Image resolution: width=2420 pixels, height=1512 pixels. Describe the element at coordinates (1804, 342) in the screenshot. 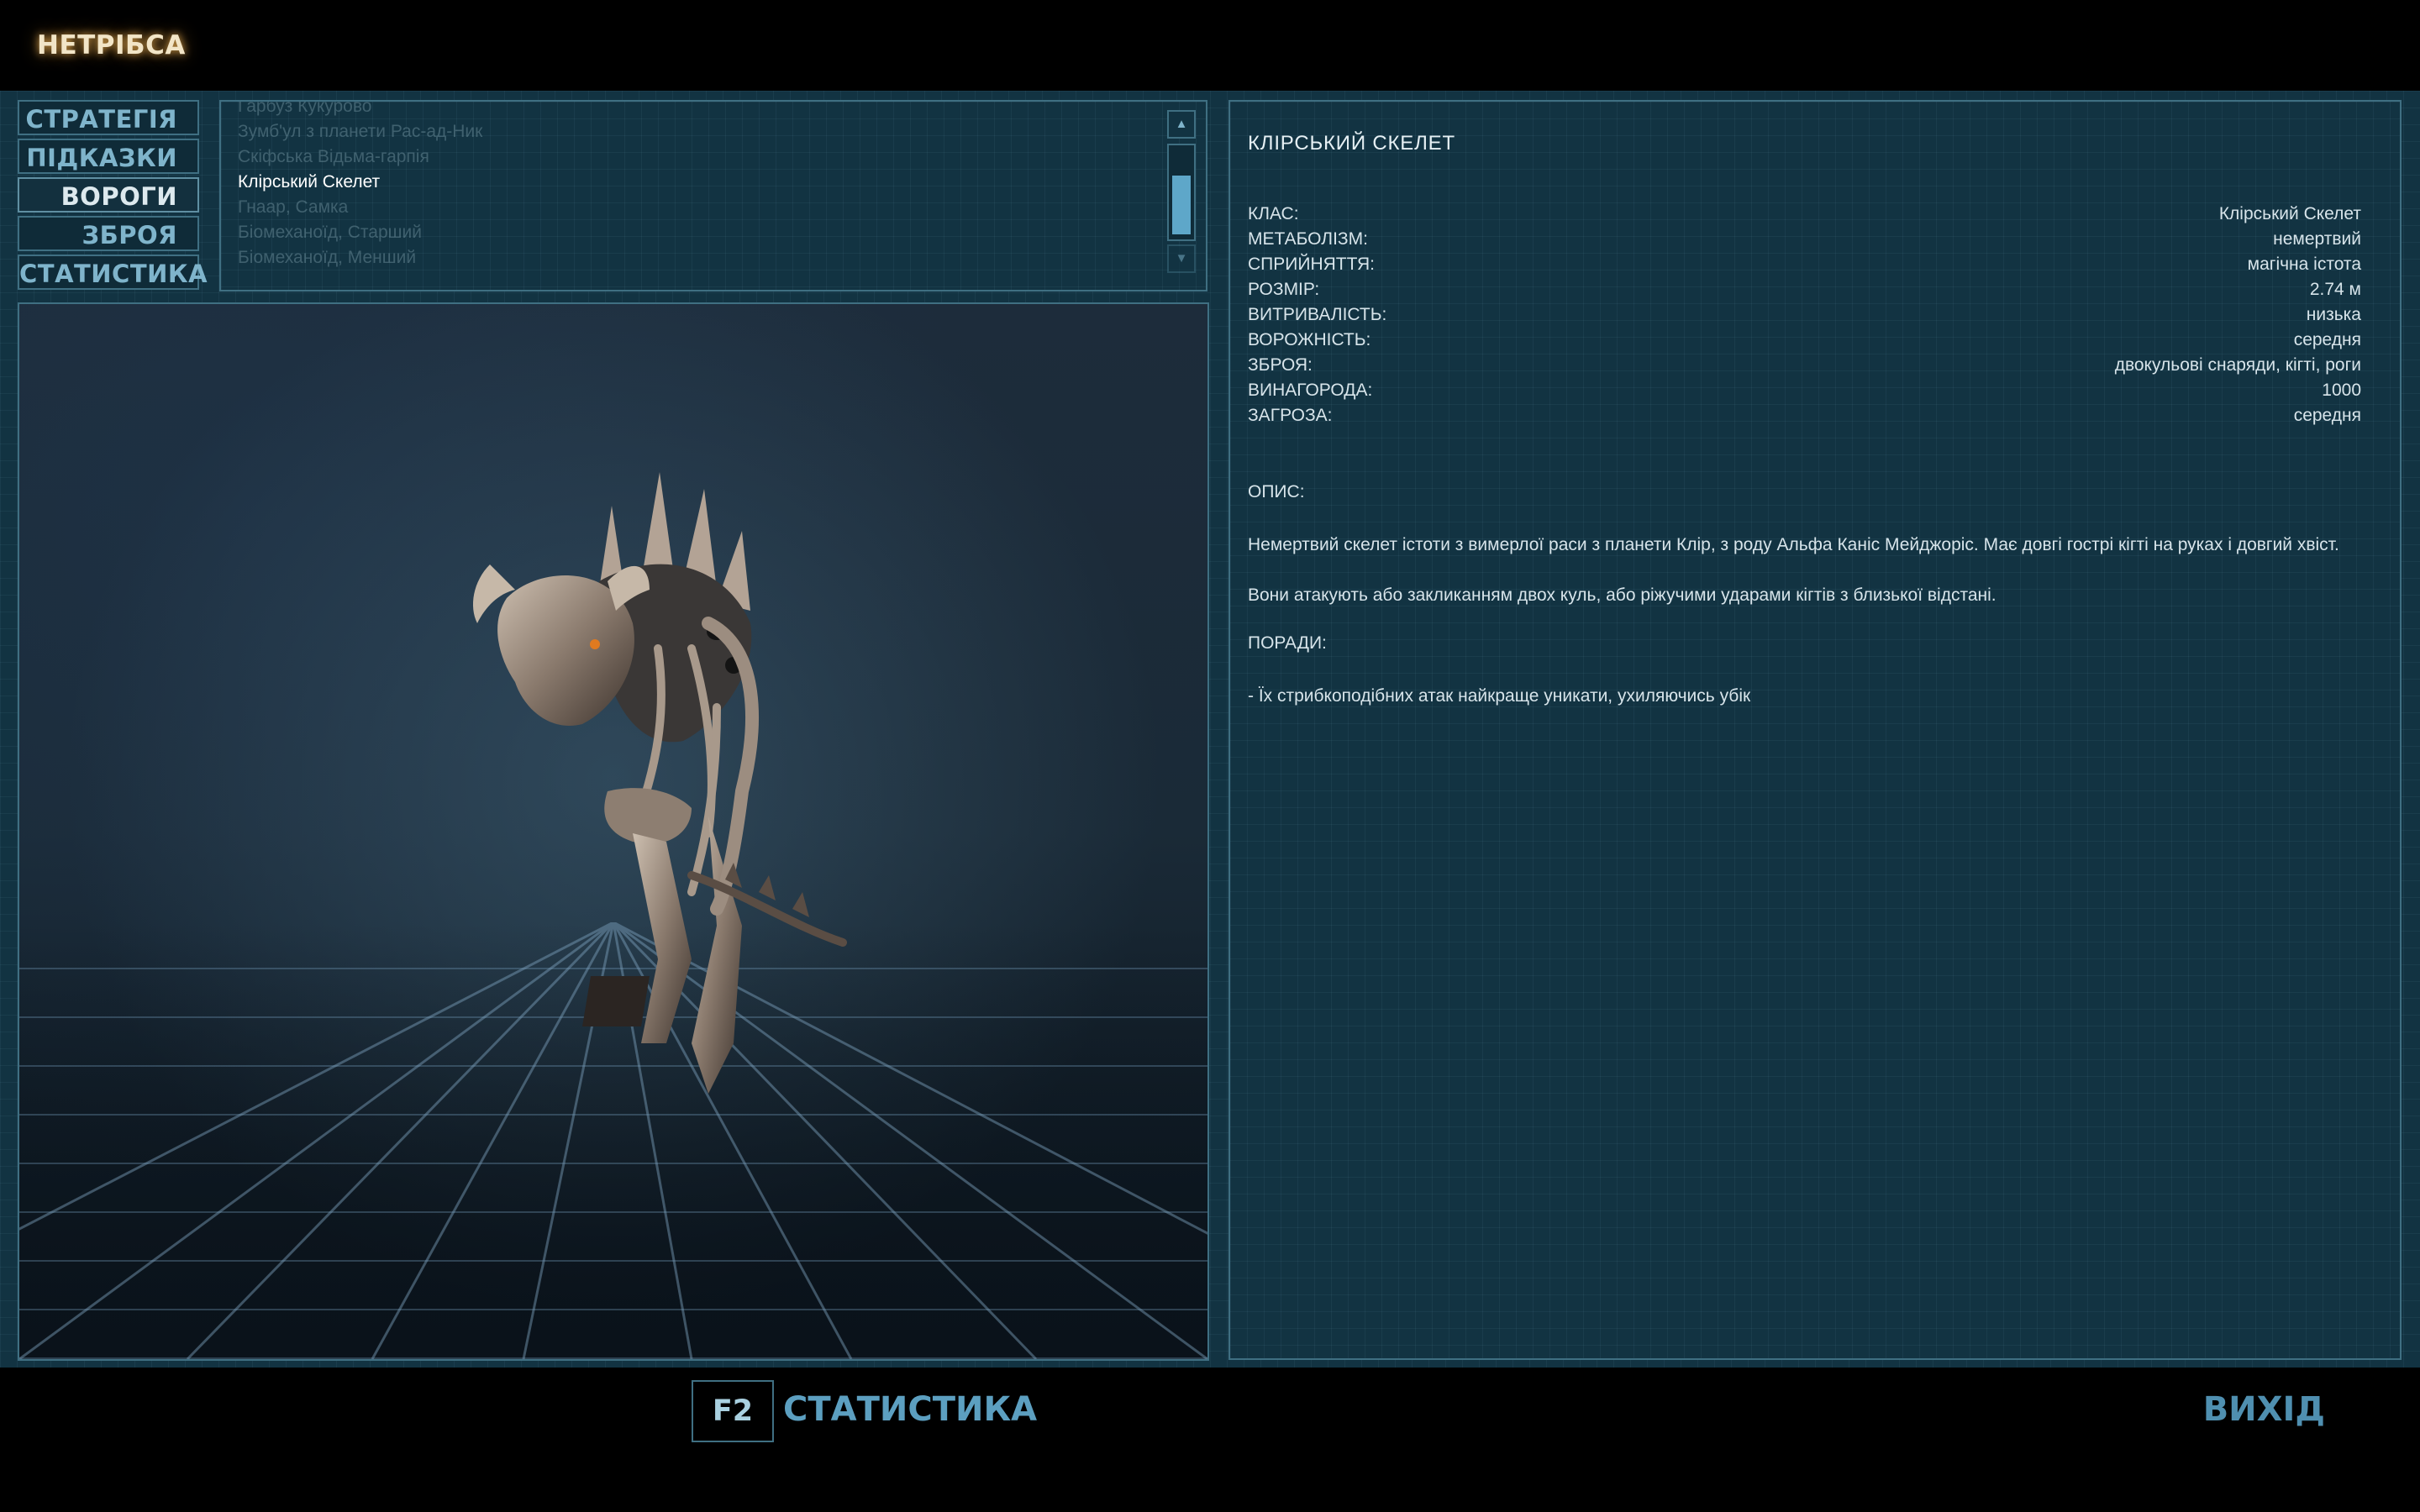

I see `stat-row: ВОРОЖНІСТЬ: середня` at that location.